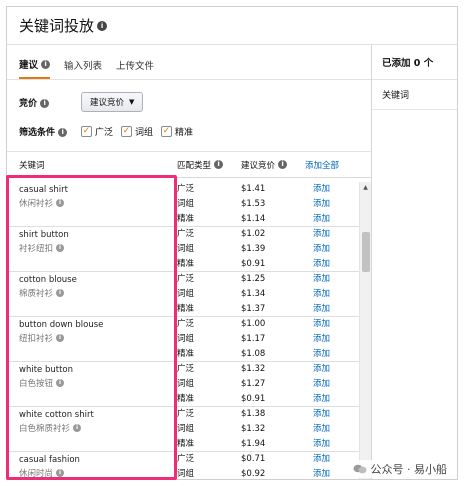 The width and height of the screenshot is (464, 486). What do you see at coordinates (95, 248) in the screenshot?
I see `keyword-translation: 衬衫纽扣 i` at bounding box center [95, 248].